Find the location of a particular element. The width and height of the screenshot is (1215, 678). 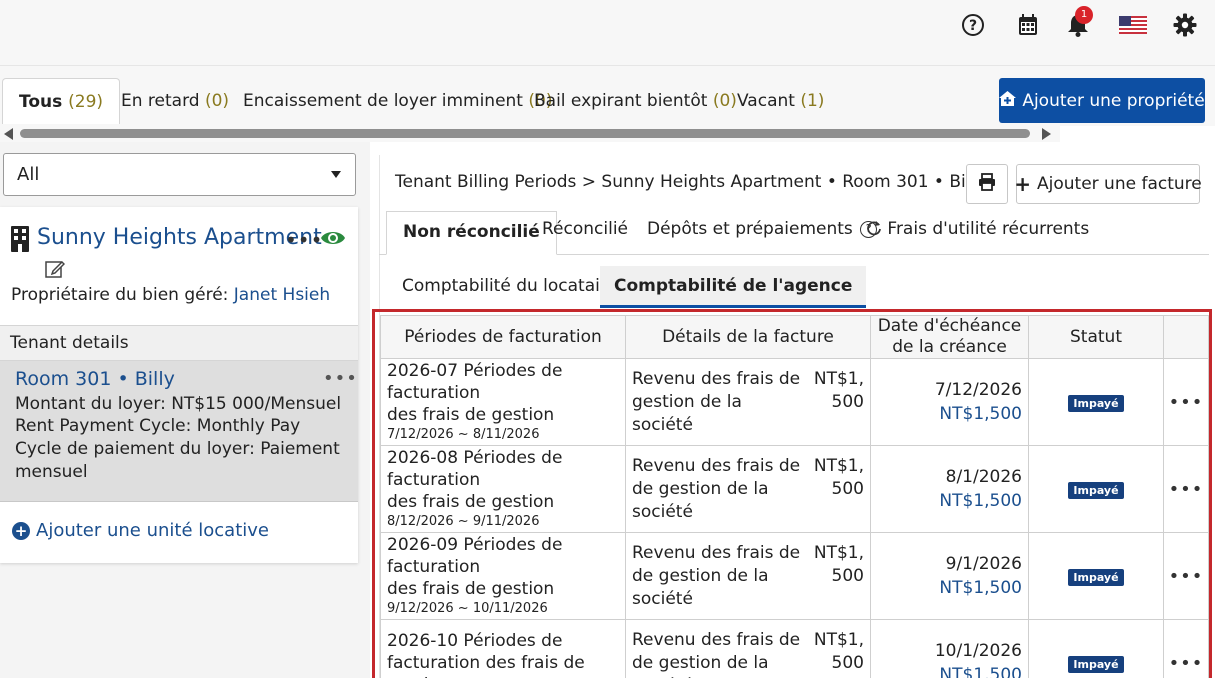

tab-unreconciled: Non réconcilié is located at coordinates (471, 233).